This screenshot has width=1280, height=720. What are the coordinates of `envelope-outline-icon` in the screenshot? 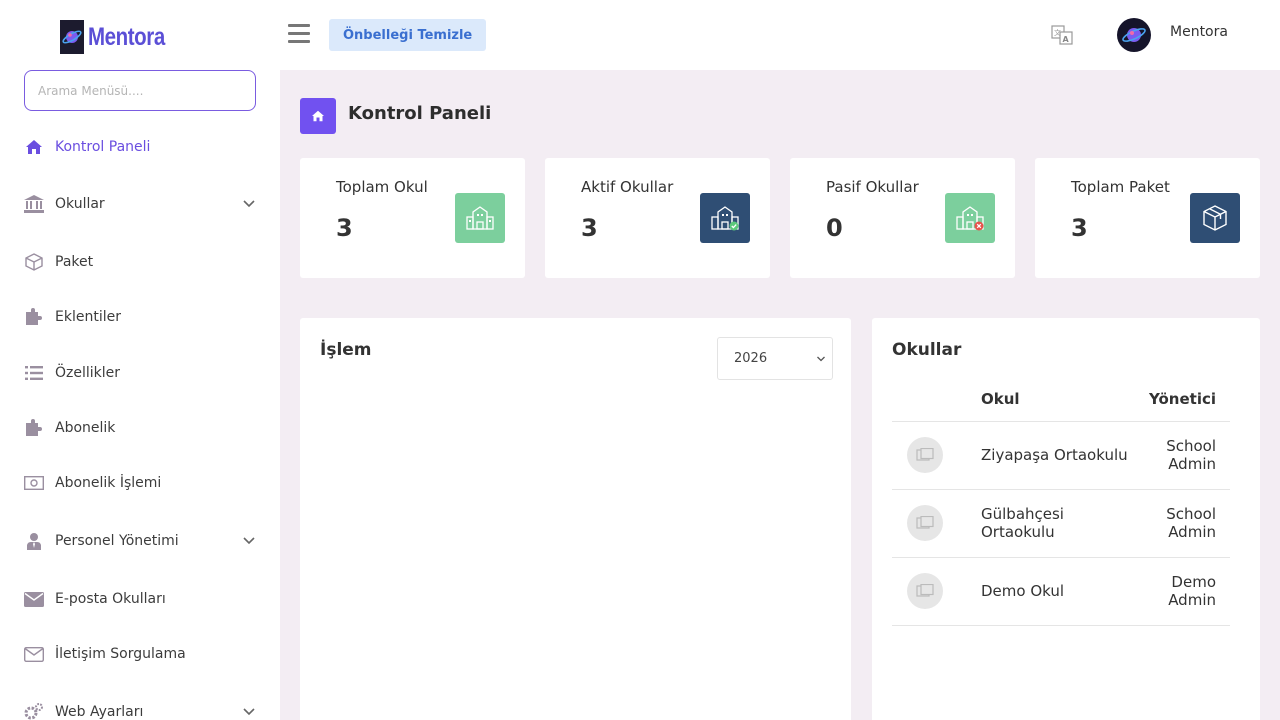 It's located at (34, 654).